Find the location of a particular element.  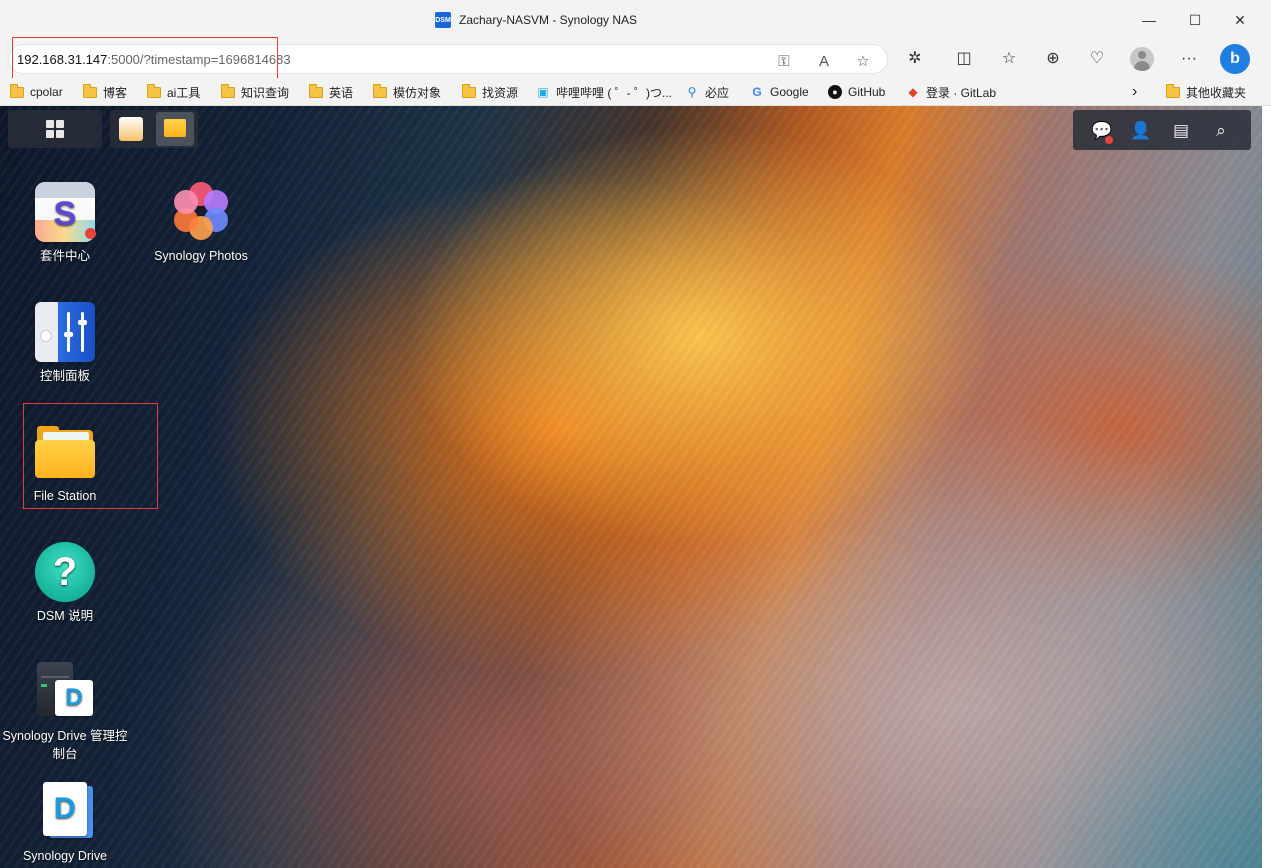

dsm-help-app: ? DSM 说明 is located at coordinates (65, 583).